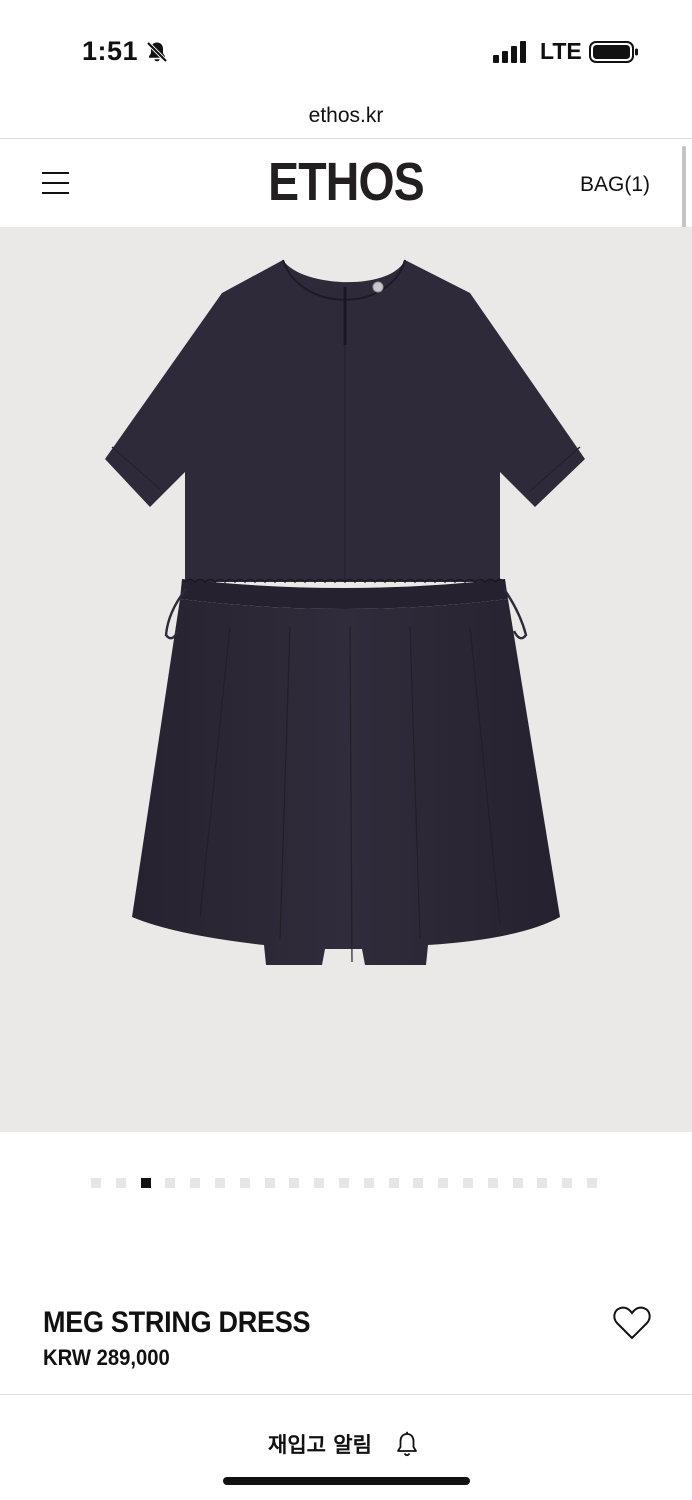  I want to click on battery-icon, so click(613, 52).